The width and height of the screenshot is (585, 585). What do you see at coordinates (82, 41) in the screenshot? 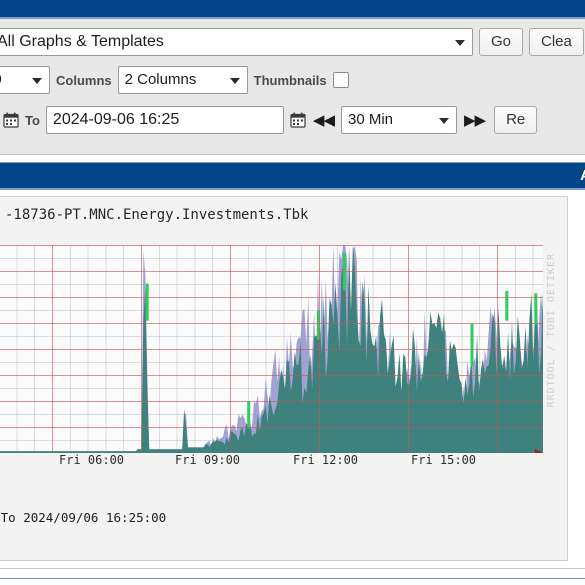
I see `graph-template-select-value: All Graphs & Templates` at bounding box center [82, 41].